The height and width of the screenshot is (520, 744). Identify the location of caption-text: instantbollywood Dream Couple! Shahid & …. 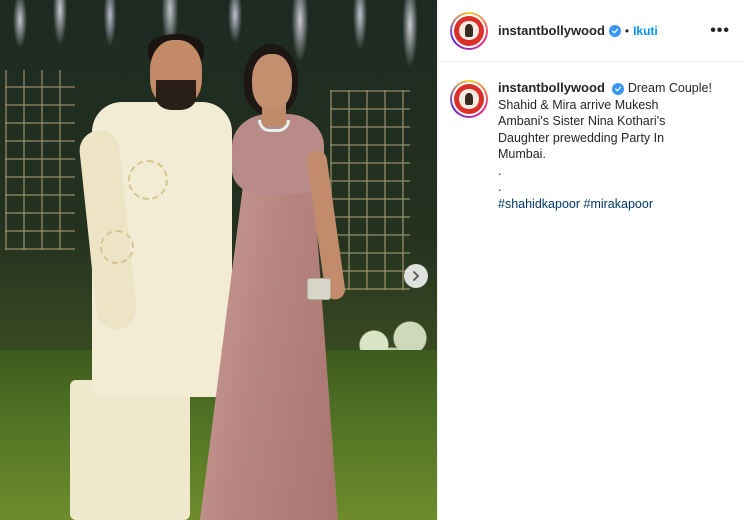
(614, 146).